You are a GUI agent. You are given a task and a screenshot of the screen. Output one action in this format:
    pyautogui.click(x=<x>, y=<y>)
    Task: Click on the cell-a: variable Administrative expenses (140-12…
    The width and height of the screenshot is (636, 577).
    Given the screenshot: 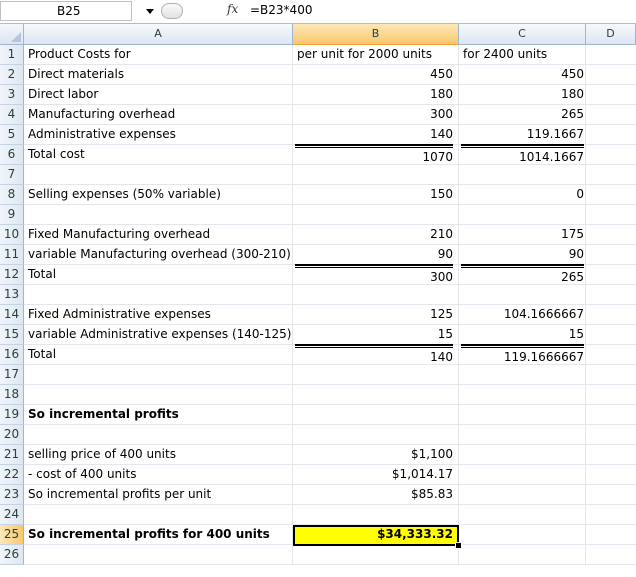 What is the action you would take?
    pyautogui.click(x=159, y=335)
    